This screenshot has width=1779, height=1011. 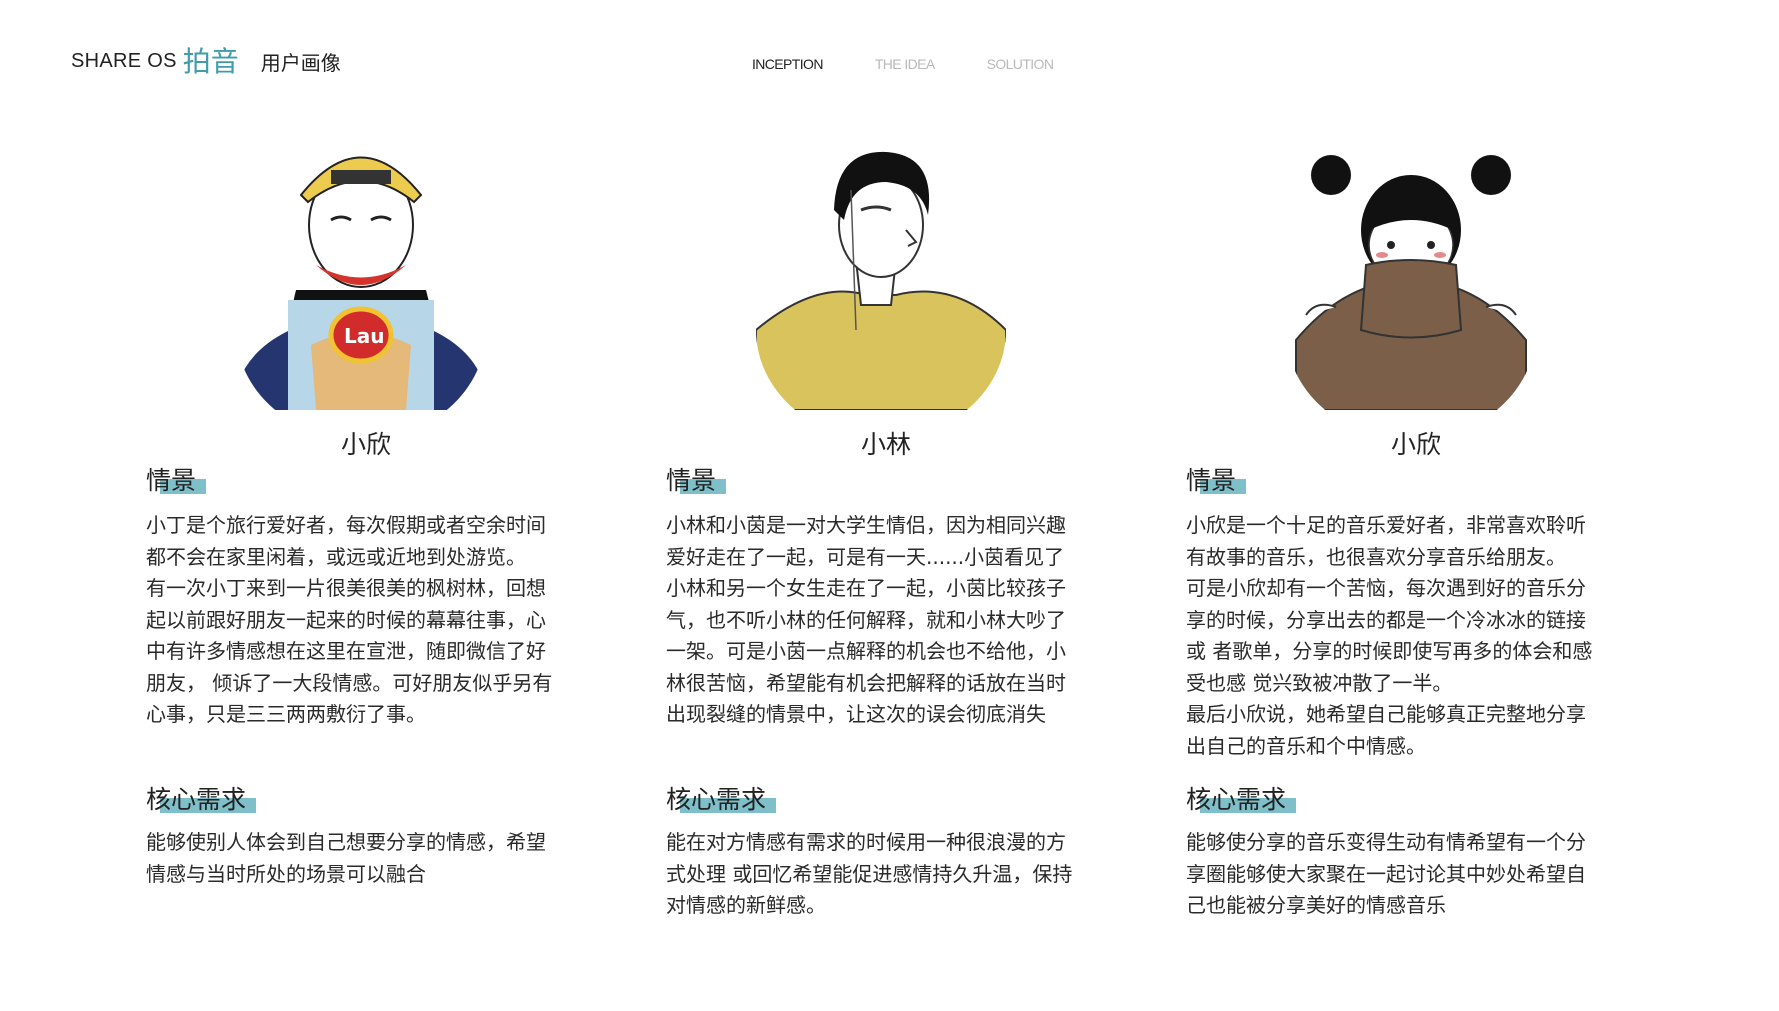 What do you see at coordinates (300, 63) in the screenshot?
I see `page-subtitle: 用户画像` at bounding box center [300, 63].